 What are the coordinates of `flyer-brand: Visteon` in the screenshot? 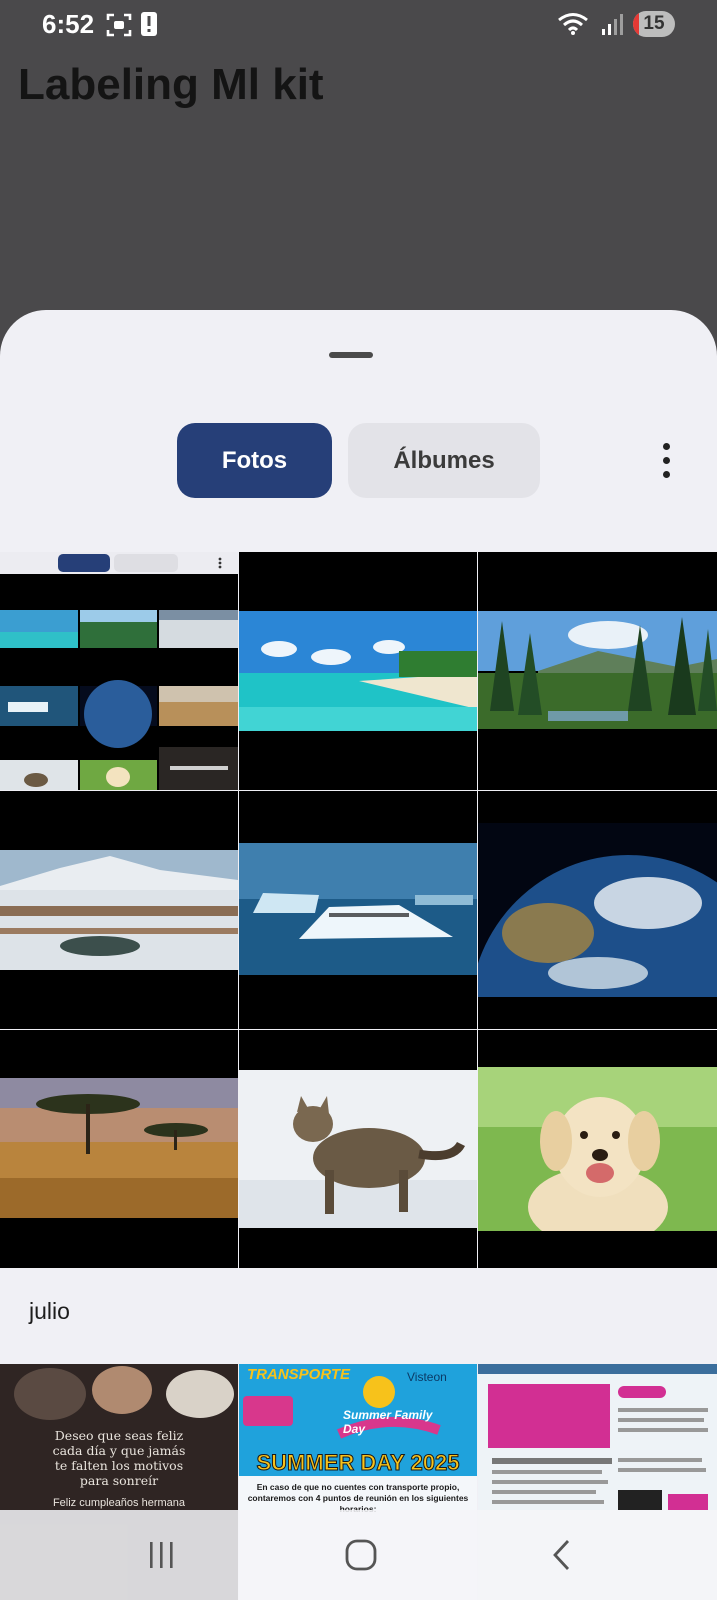 It's located at (427, 1377).